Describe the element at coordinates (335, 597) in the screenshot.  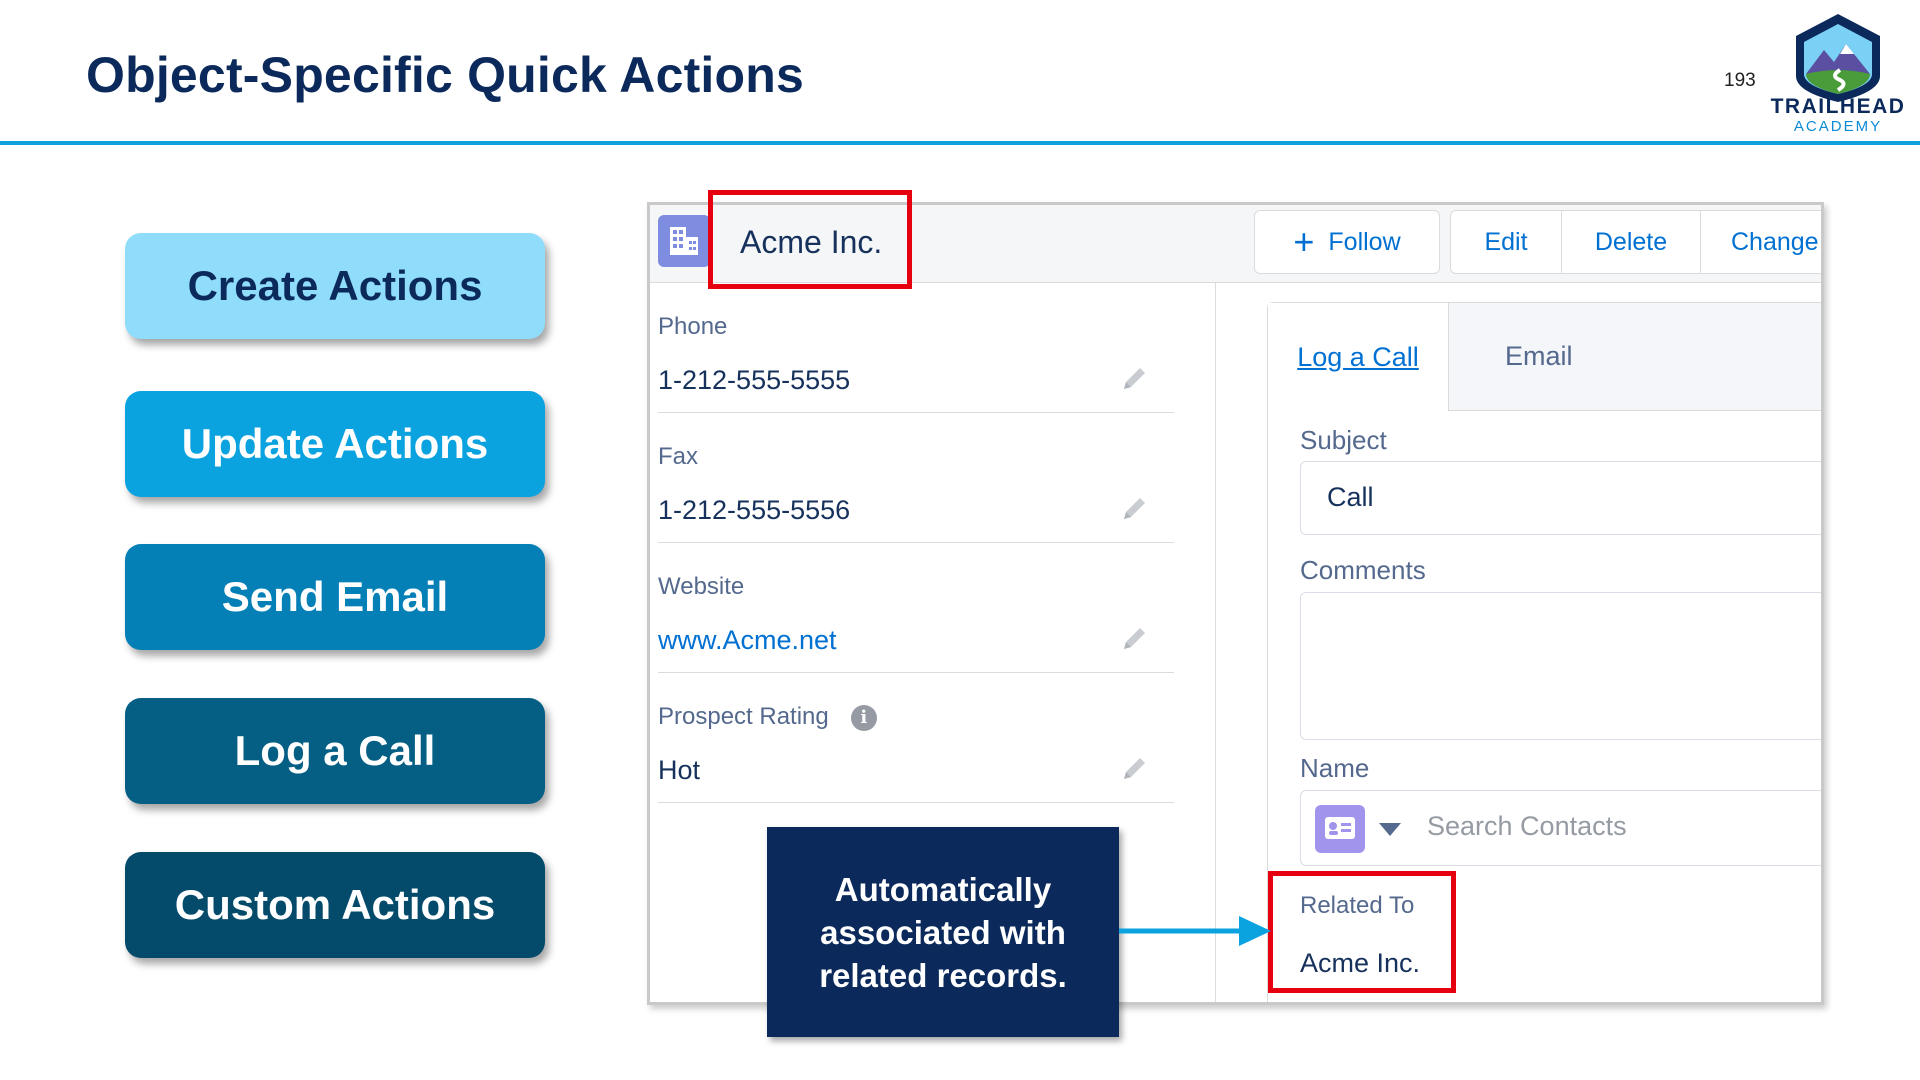
I see `send-email-button: Send Email` at that location.